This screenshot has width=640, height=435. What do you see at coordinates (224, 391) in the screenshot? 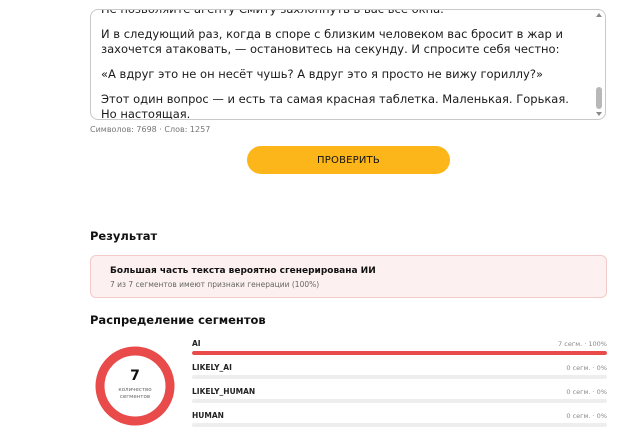
I see `segment-label: LIKELY_HUMAN` at bounding box center [224, 391].